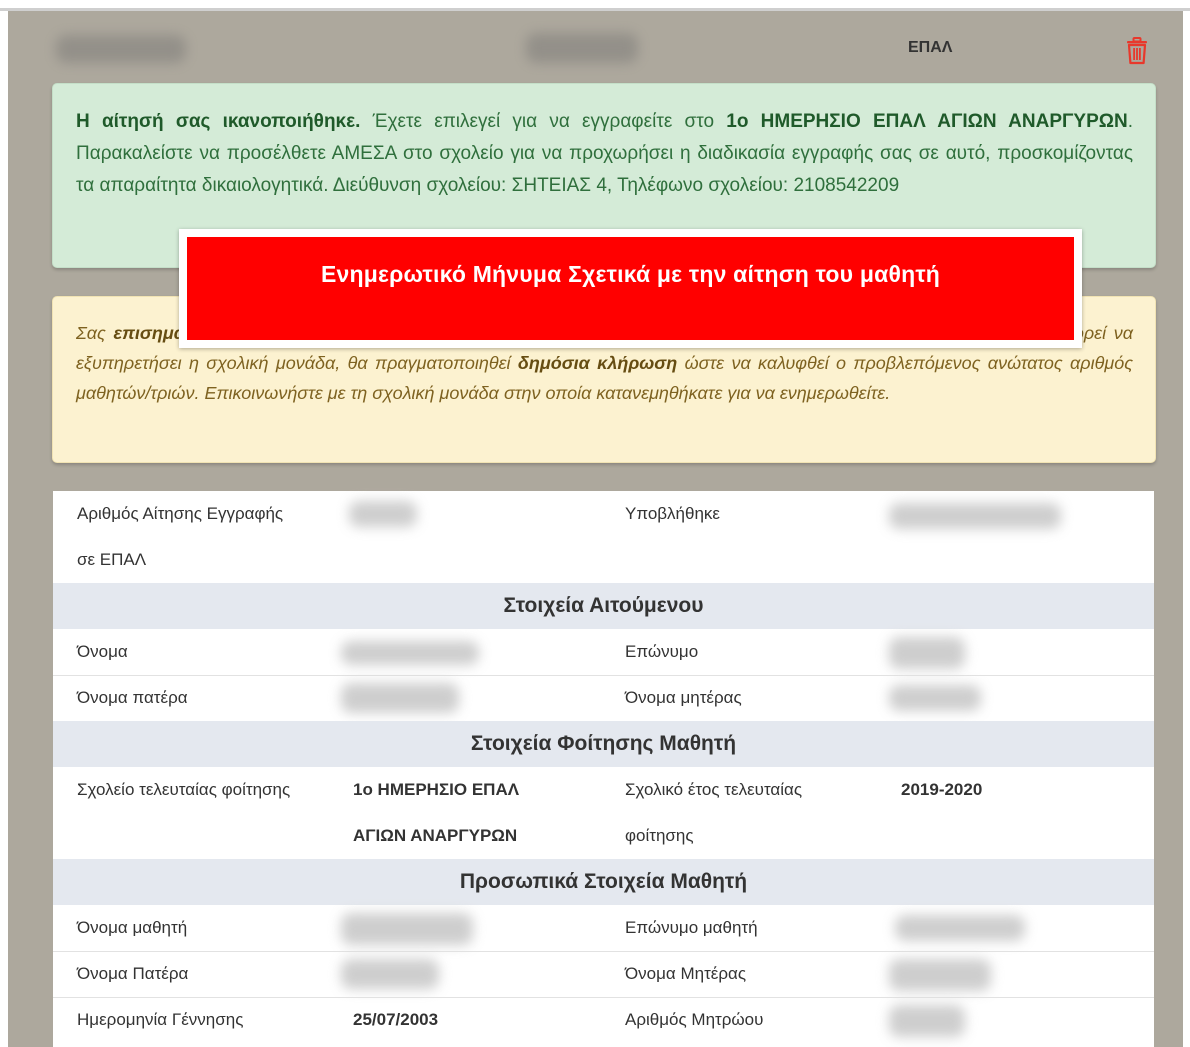  Describe the element at coordinates (184, 789) in the screenshot. I see `last-school-label: Σχολείο τελευταίας φοίτησης` at that location.